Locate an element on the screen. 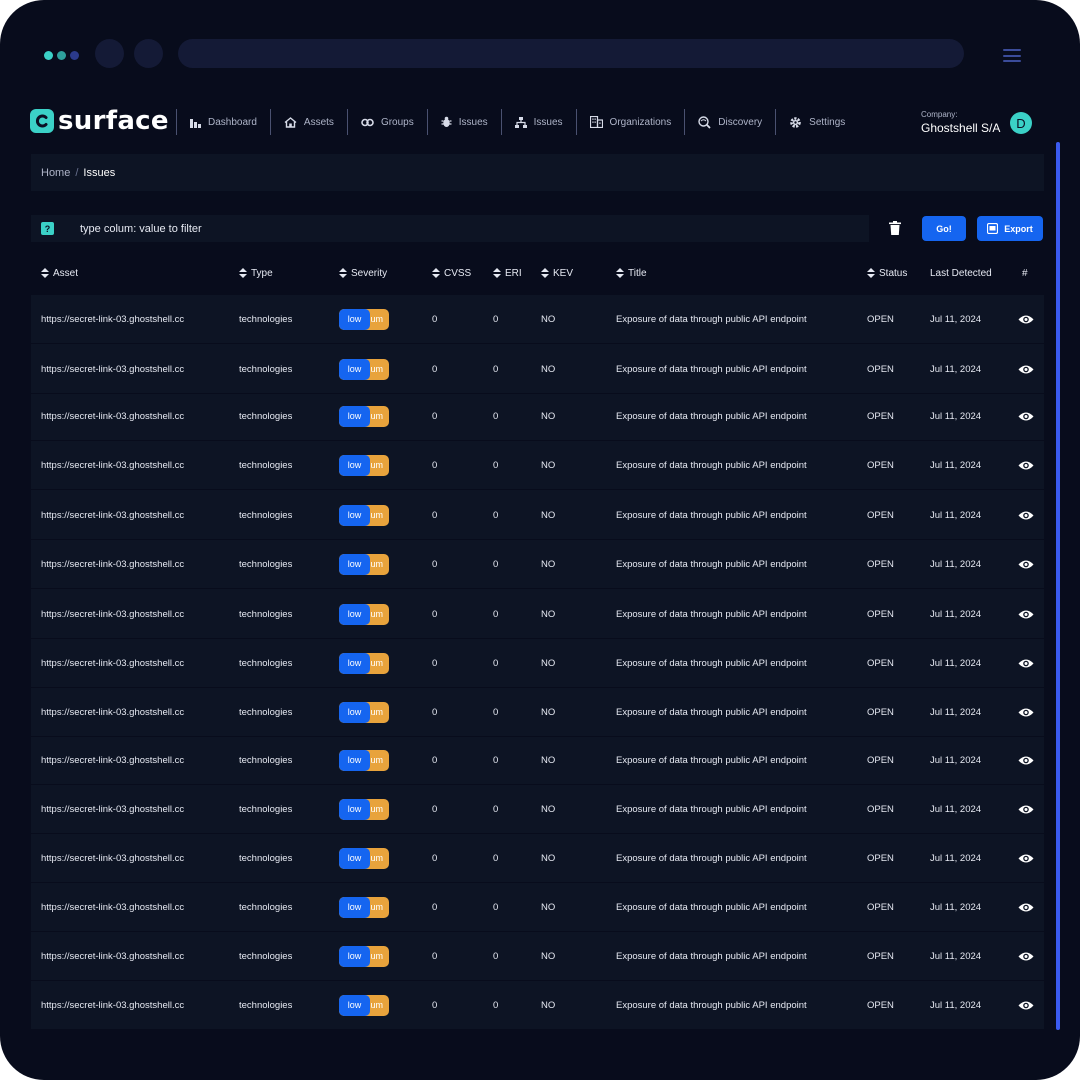 The width and height of the screenshot is (1080, 1080). nav-item-issues-tree: Issues is located at coordinates (538, 122).